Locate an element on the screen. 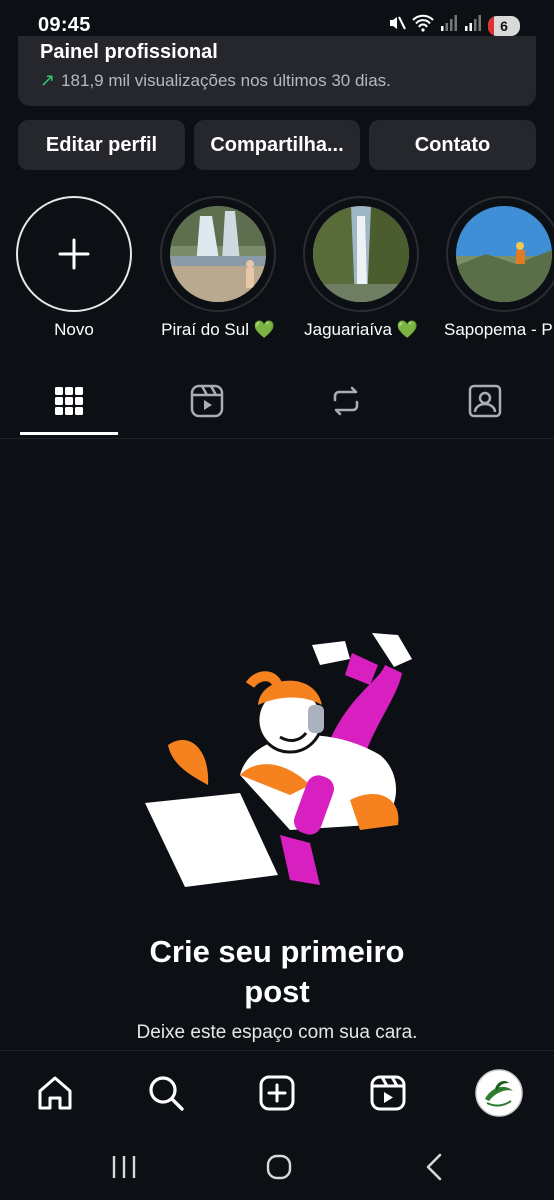 The image size is (554, 1200). highlight-cover-canyon is located at coordinates (361, 254).